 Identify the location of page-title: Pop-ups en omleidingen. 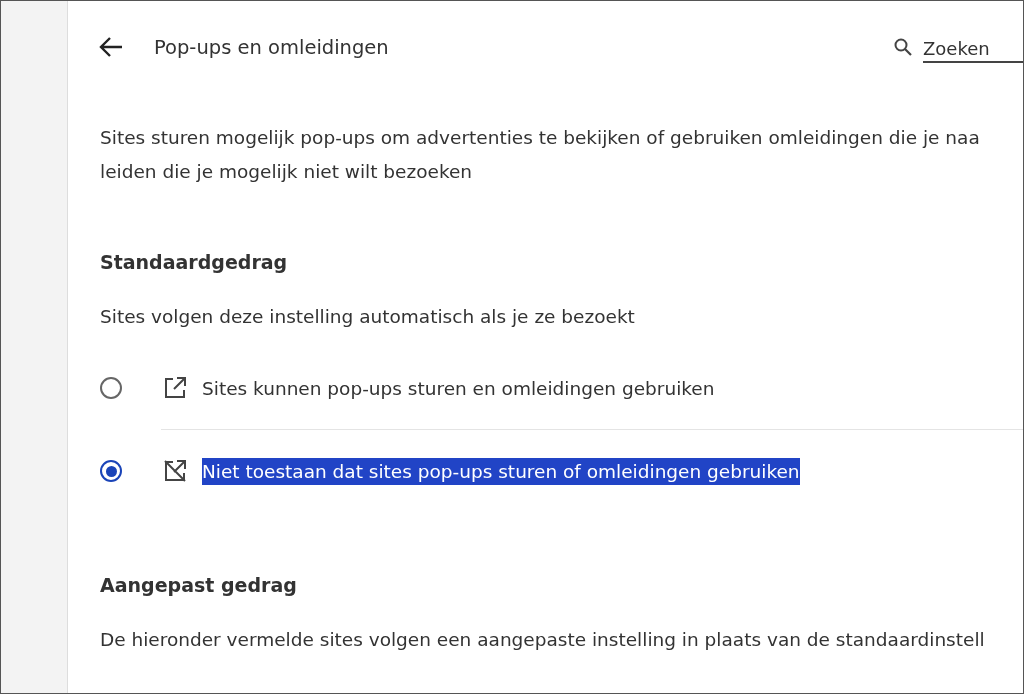
(272, 47).